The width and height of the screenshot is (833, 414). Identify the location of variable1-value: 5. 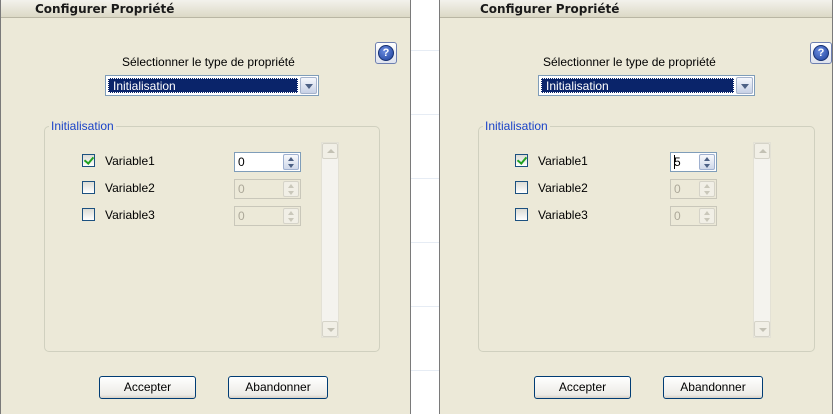
(677, 162).